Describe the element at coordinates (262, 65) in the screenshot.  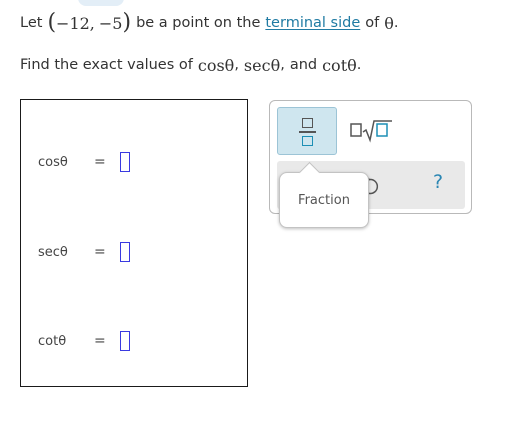
I see `function-sec: secθ` at that location.